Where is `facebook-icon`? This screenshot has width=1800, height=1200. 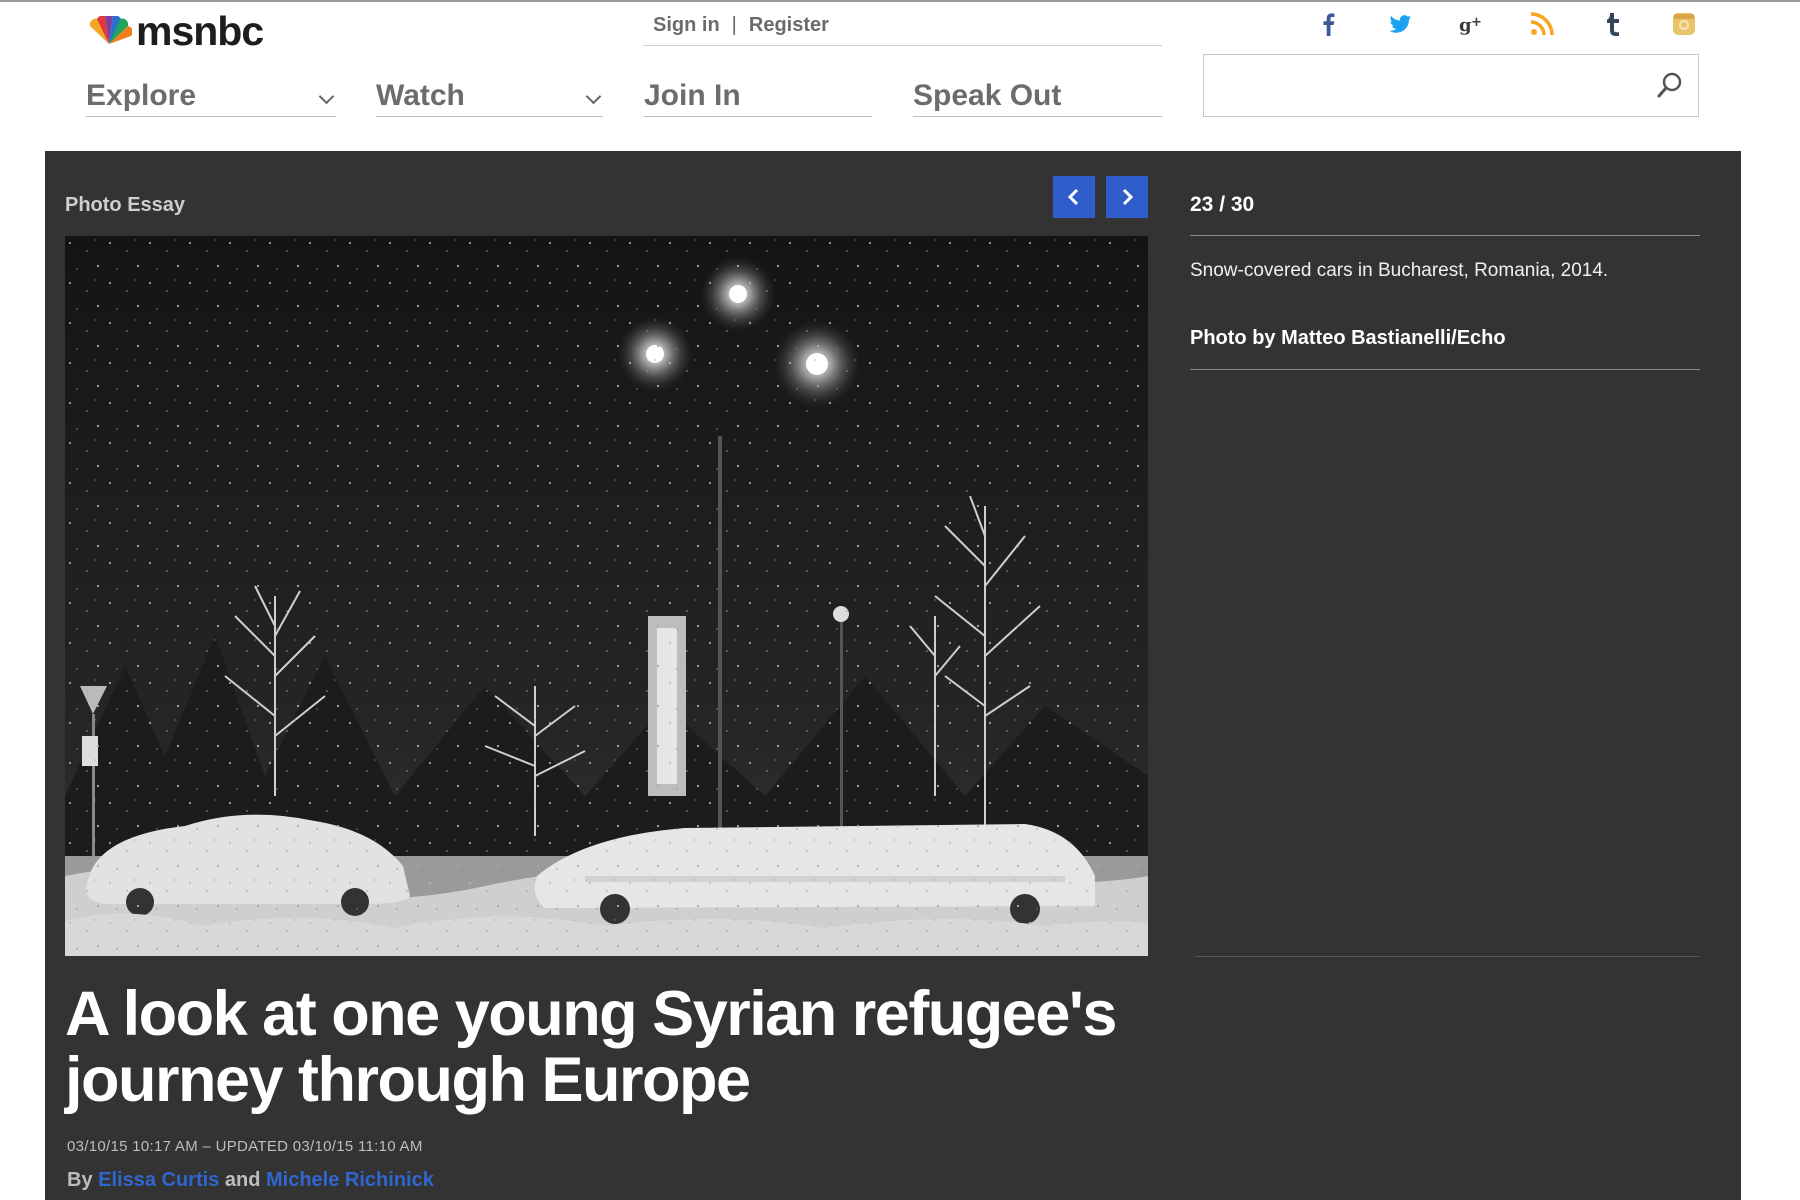 facebook-icon is located at coordinates (1329, 24).